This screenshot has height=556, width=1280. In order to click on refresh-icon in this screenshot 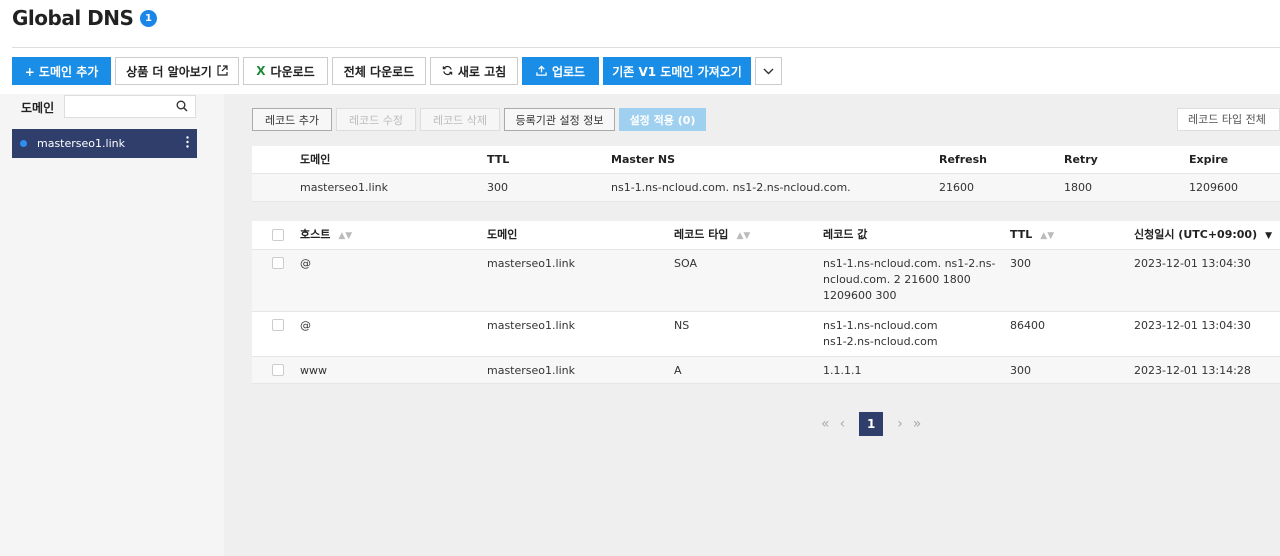, I will do `click(447, 71)`.